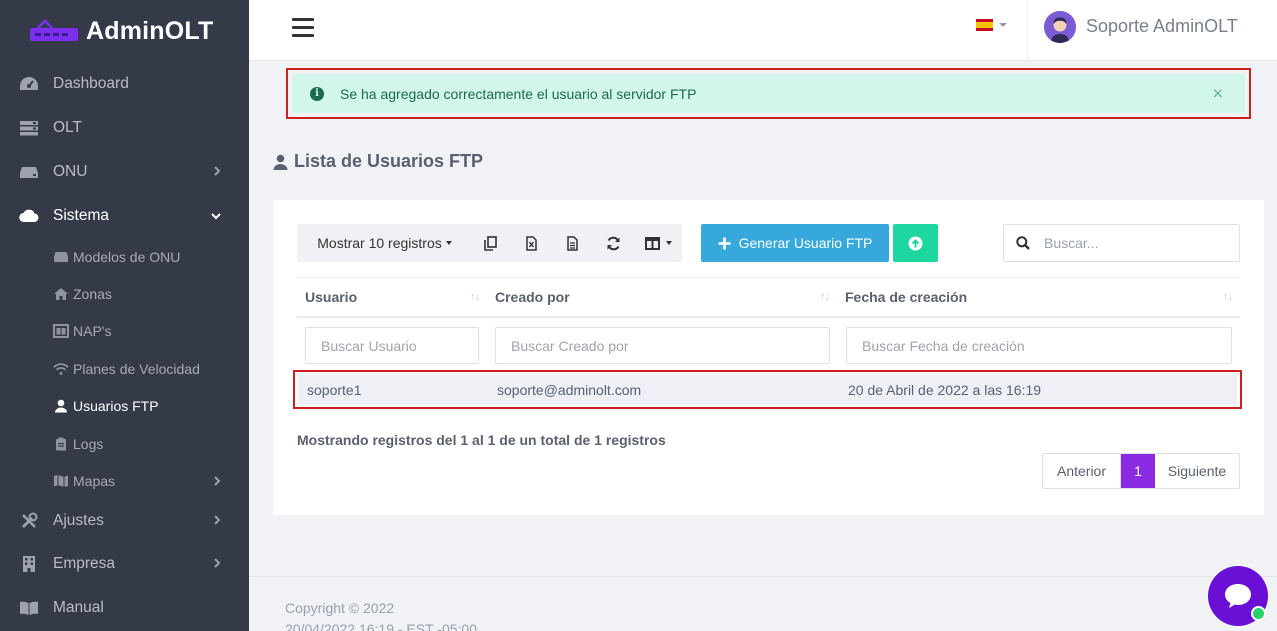 This screenshot has height=631, width=1277. What do you see at coordinates (532, 297) in the screenshot?
I see `column-header-label: Creado por` at bounding box center [532, 297].